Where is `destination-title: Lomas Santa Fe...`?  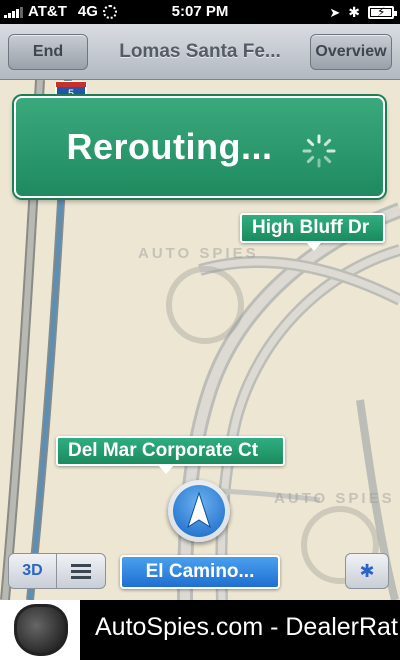
destination-title: Lomas Santa Fe... is located at coordinates (200, 51).